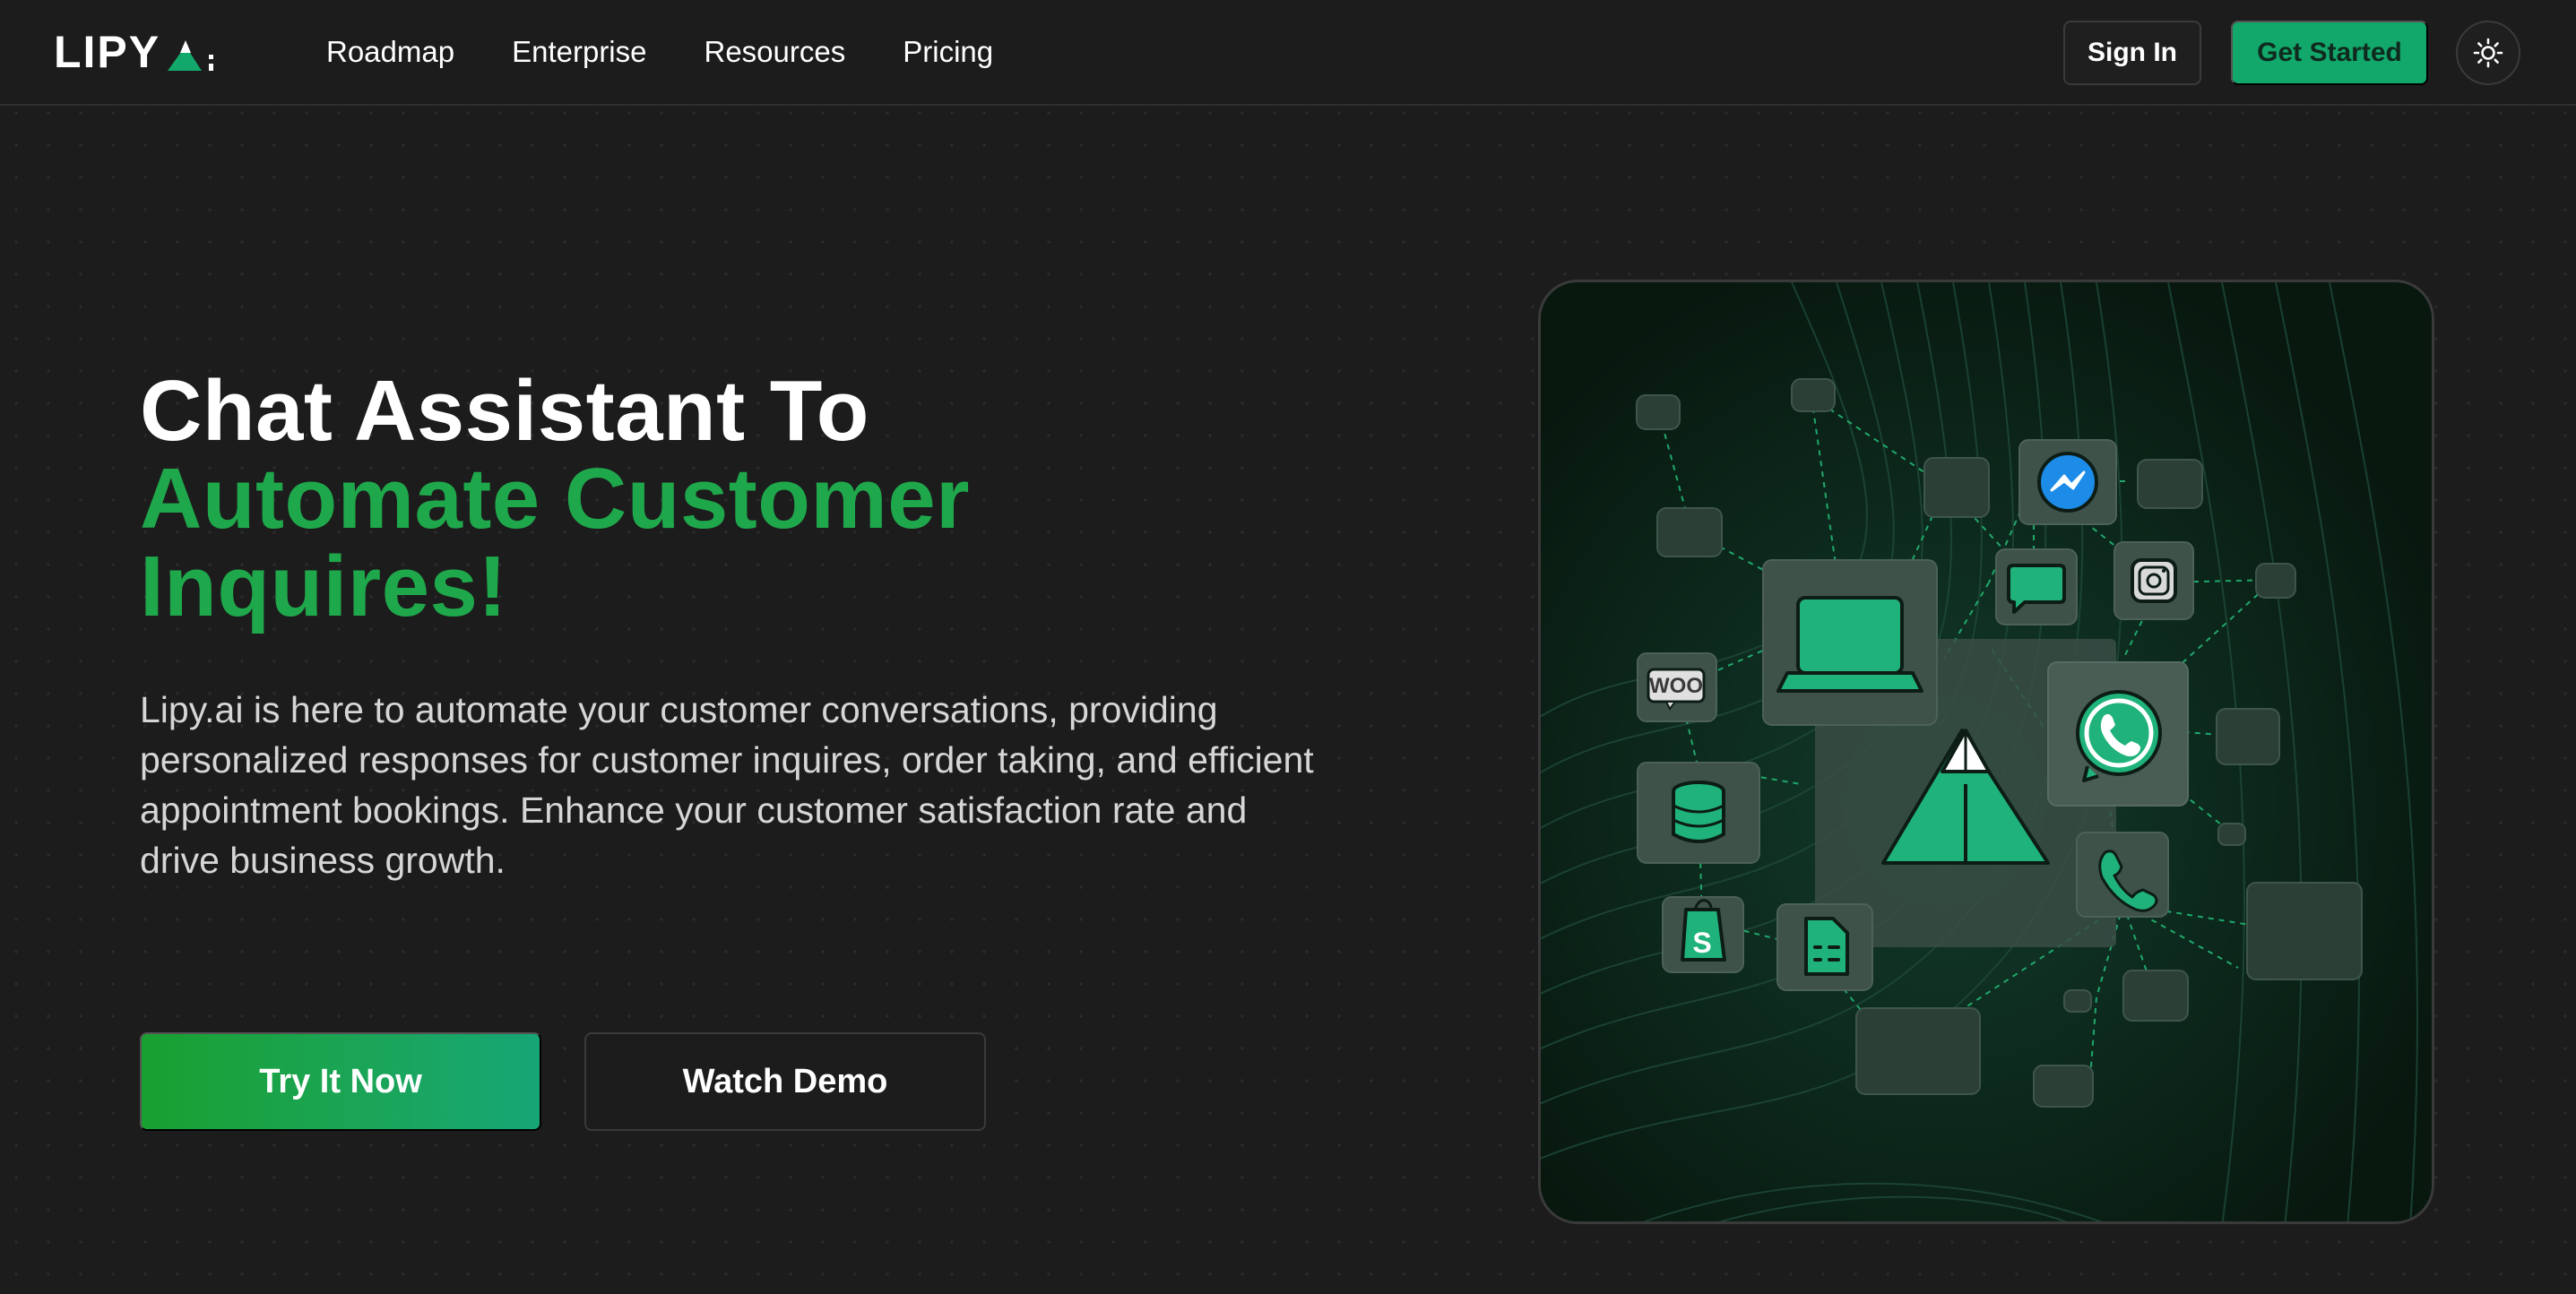 This screenshot has height=1294, width=2576. Describe the element at coordinates (775, 52) in the screenshot. I see `nav-resources: Resources` at that location.